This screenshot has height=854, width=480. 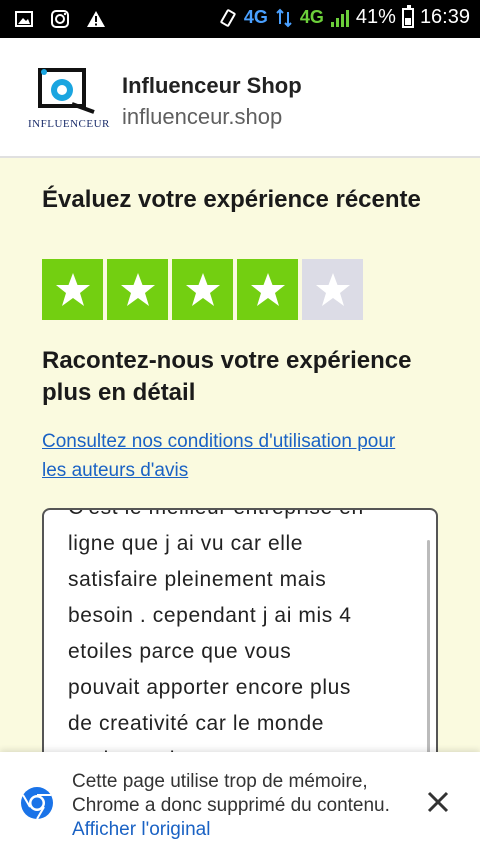 I want to click on instagram-icon, so click(x=60, y=19).